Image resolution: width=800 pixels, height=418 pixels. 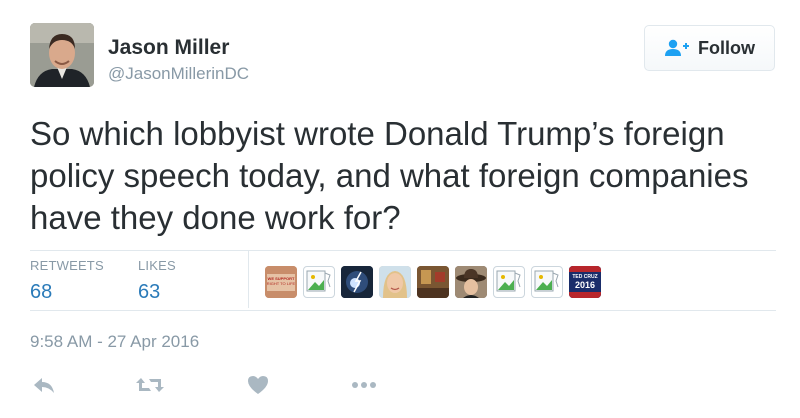 I want to click on like-button, so click(x=258, y=385).